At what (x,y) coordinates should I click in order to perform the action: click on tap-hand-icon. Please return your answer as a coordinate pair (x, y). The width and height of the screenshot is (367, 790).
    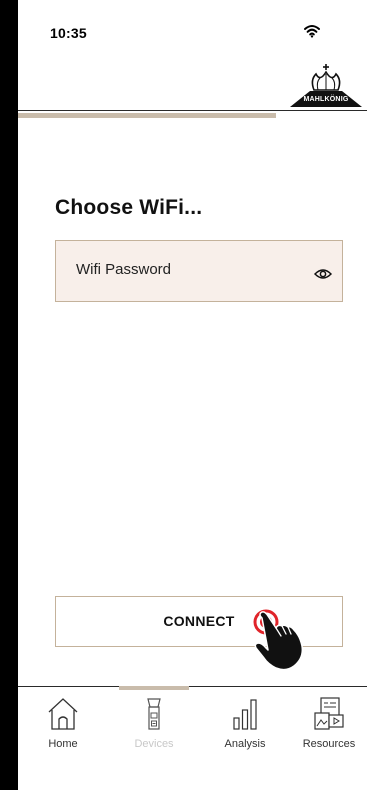
    Looking at the image, I should click on (278, 640).